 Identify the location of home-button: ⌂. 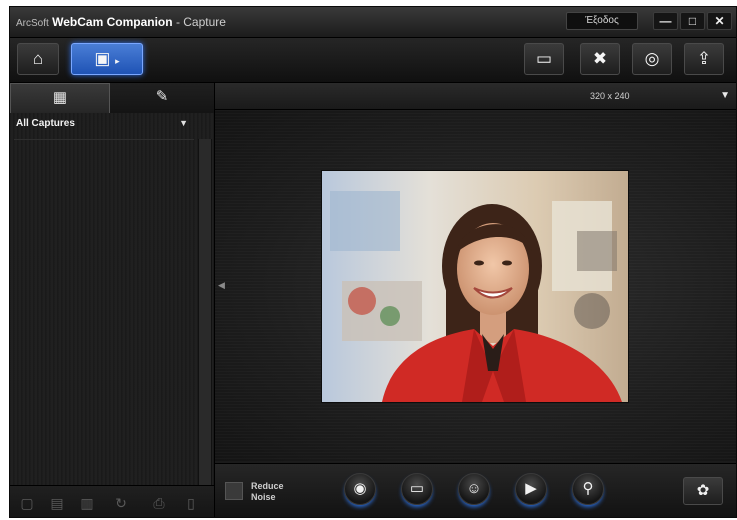
(38, 59).